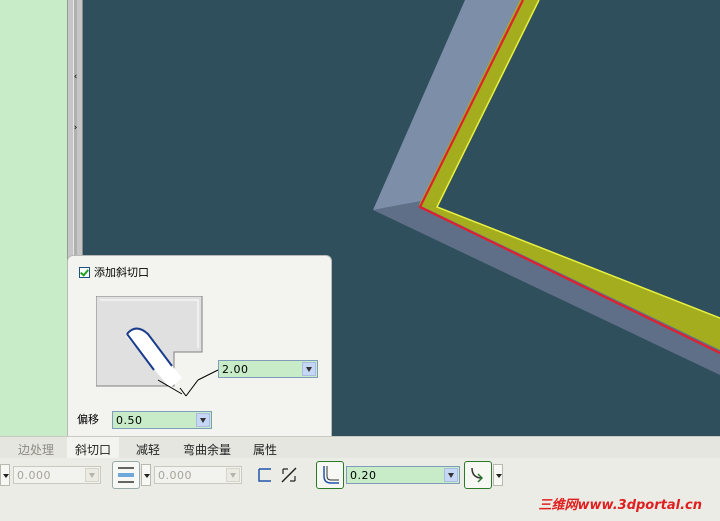 Image resolution: width=720 pixels, height=521 pixels. Describe the element at coordinates (265, 449) in the screenshot. I see `tab-properties: 属性` at that location.